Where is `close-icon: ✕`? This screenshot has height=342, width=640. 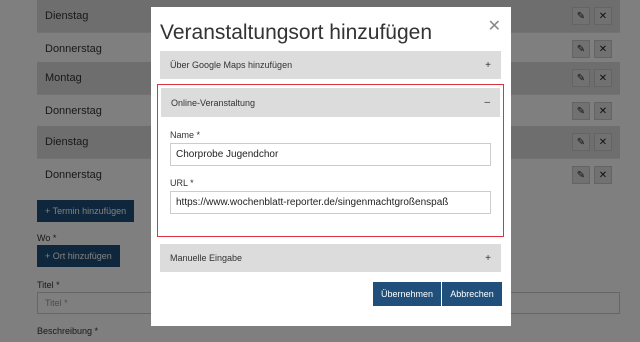
close-icon: ✕ is located at coordinates (494, 26).